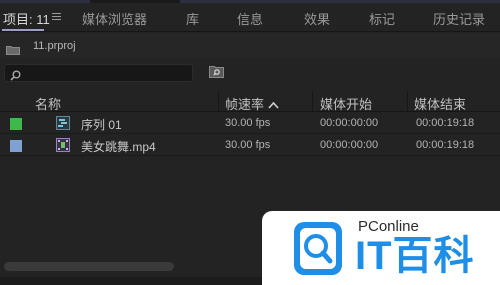 The image size is (500, 285). I want to click on tab-effects: 效果, so click(317, 18).